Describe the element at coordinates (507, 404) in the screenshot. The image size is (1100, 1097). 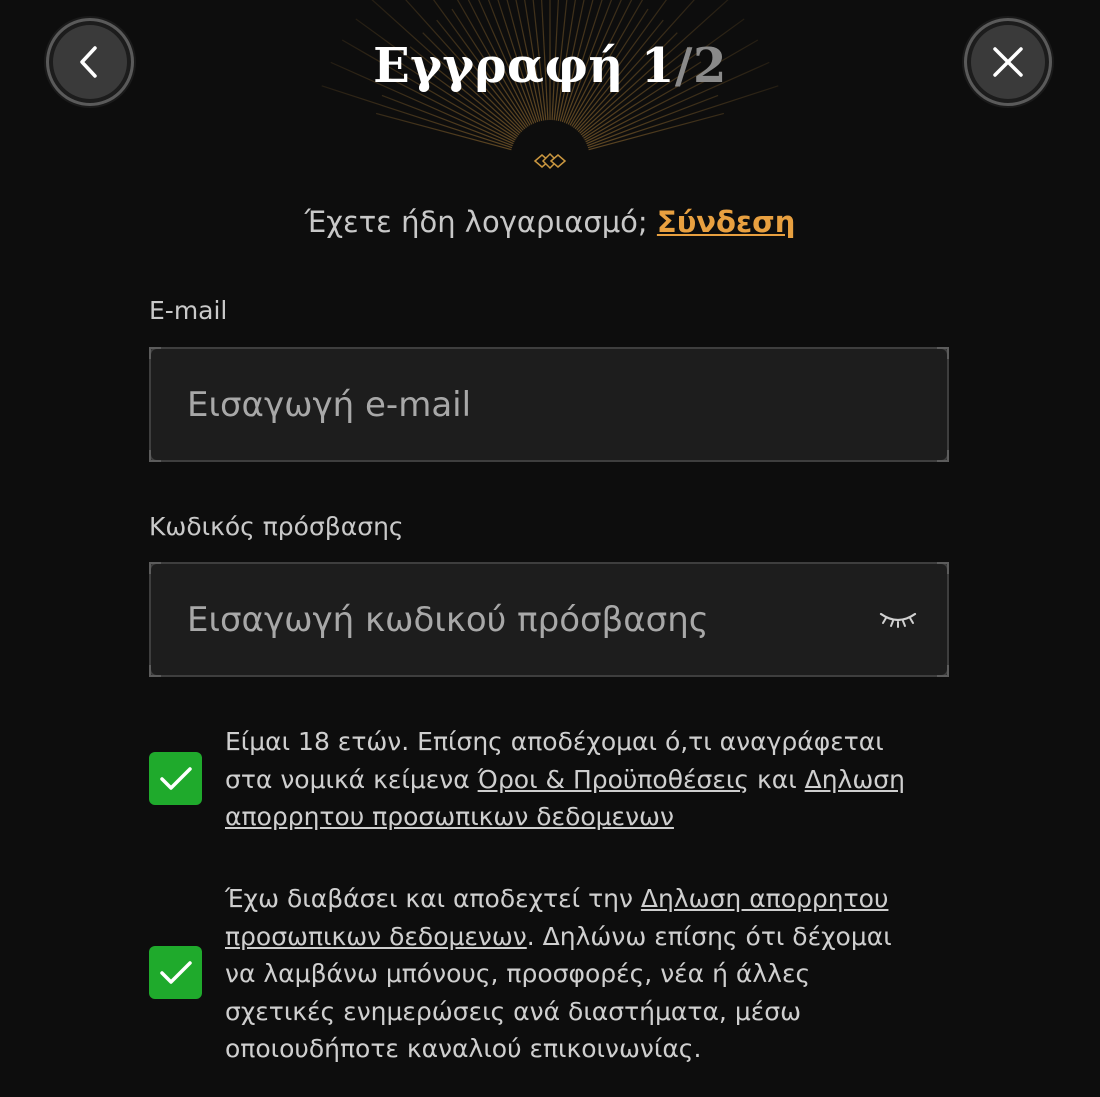
I see `email-input` at that location.